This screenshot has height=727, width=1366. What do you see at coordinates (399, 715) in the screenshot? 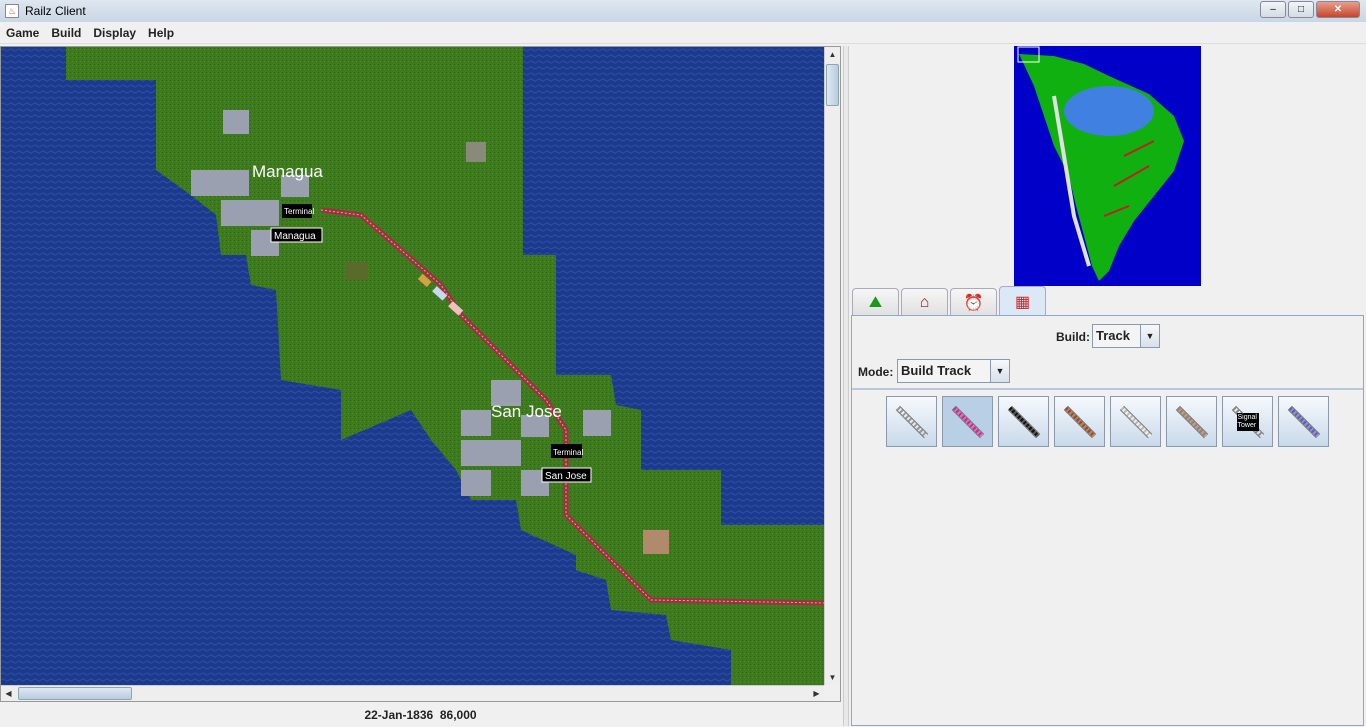
I see `game-date: 22-Jan-1836` at bounding box center [399, 715].